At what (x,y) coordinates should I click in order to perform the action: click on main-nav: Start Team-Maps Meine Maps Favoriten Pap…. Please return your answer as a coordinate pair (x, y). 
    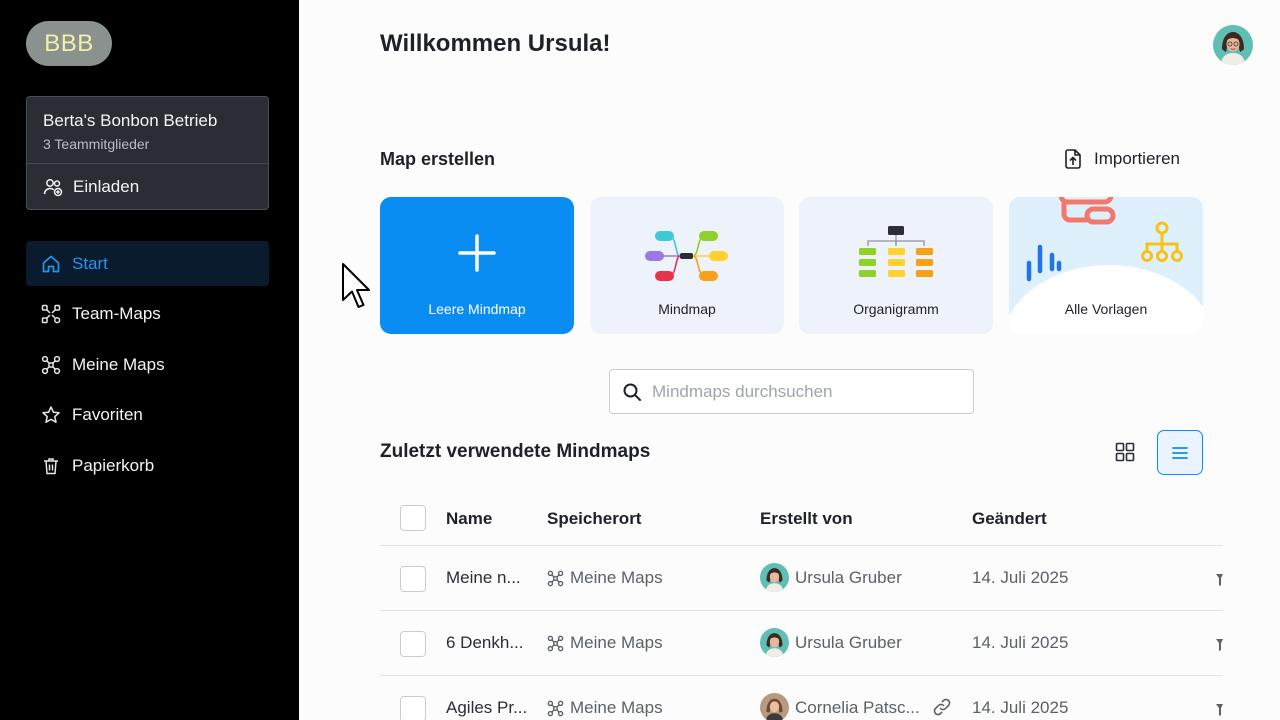
    Looking at the image, I should click on (147, 367).